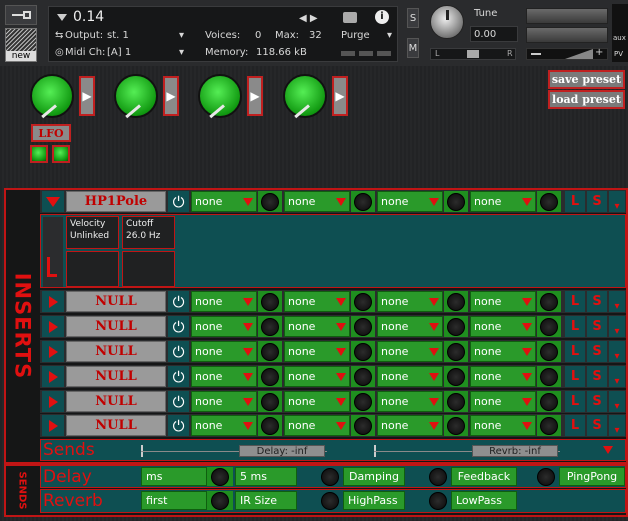 This screenshot has height=521, width=628. What do you see at coordinates (586, 79) in the screenshot?
I see `save-preset-button: save preset` at bounding box center [586, 79].